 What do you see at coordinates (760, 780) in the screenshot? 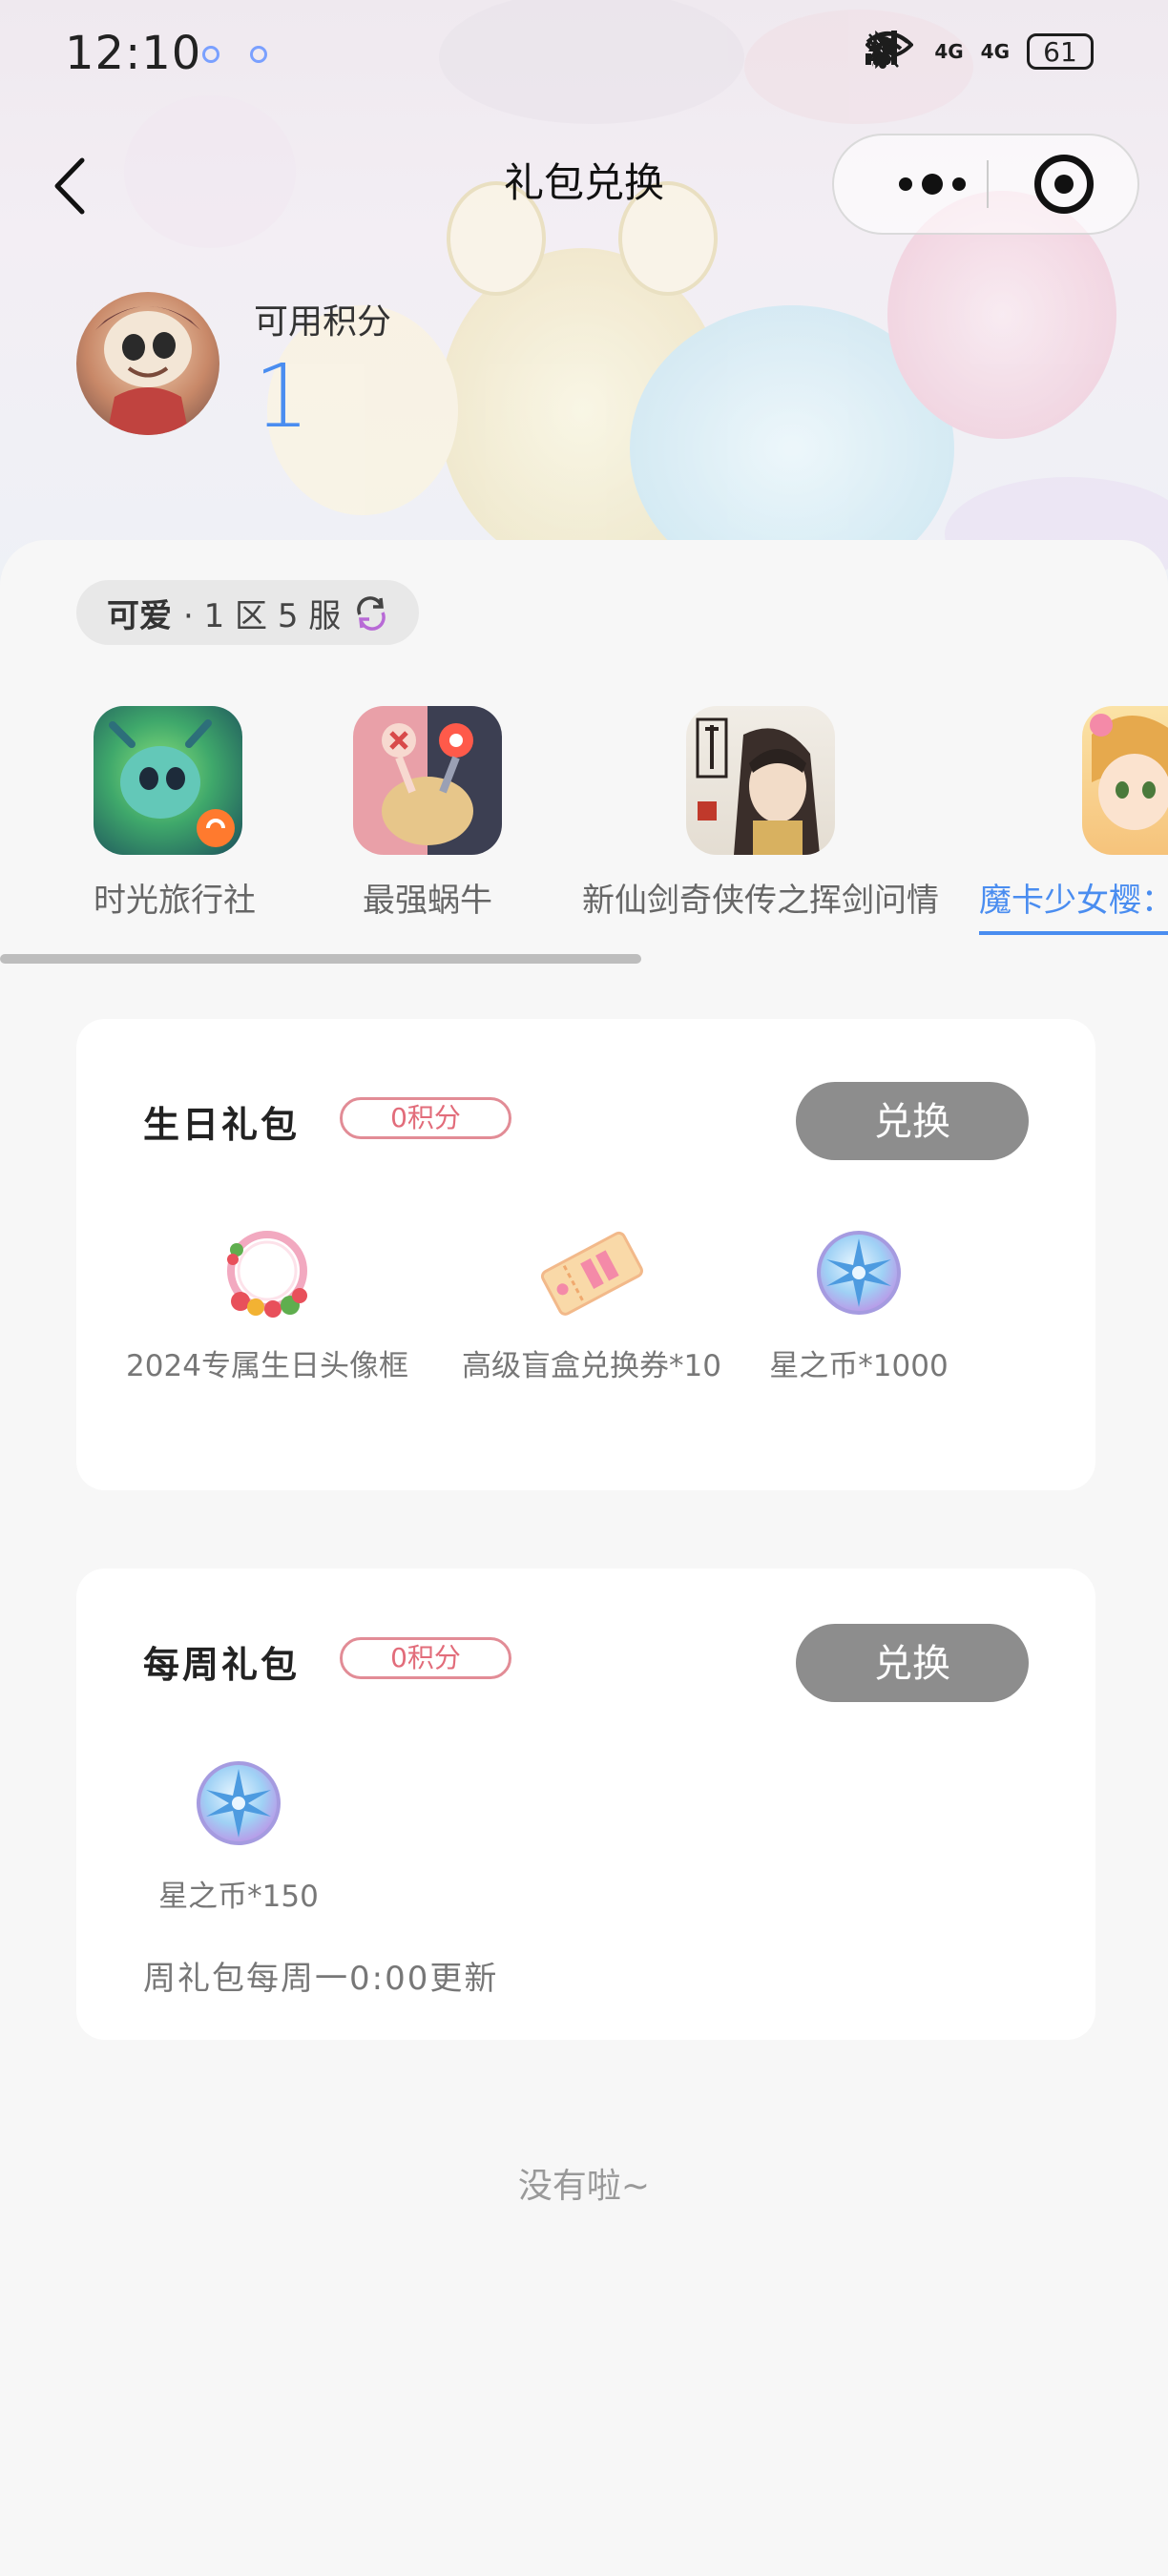
I see `game-icon-xianjian` at bounding box center [760, 780].